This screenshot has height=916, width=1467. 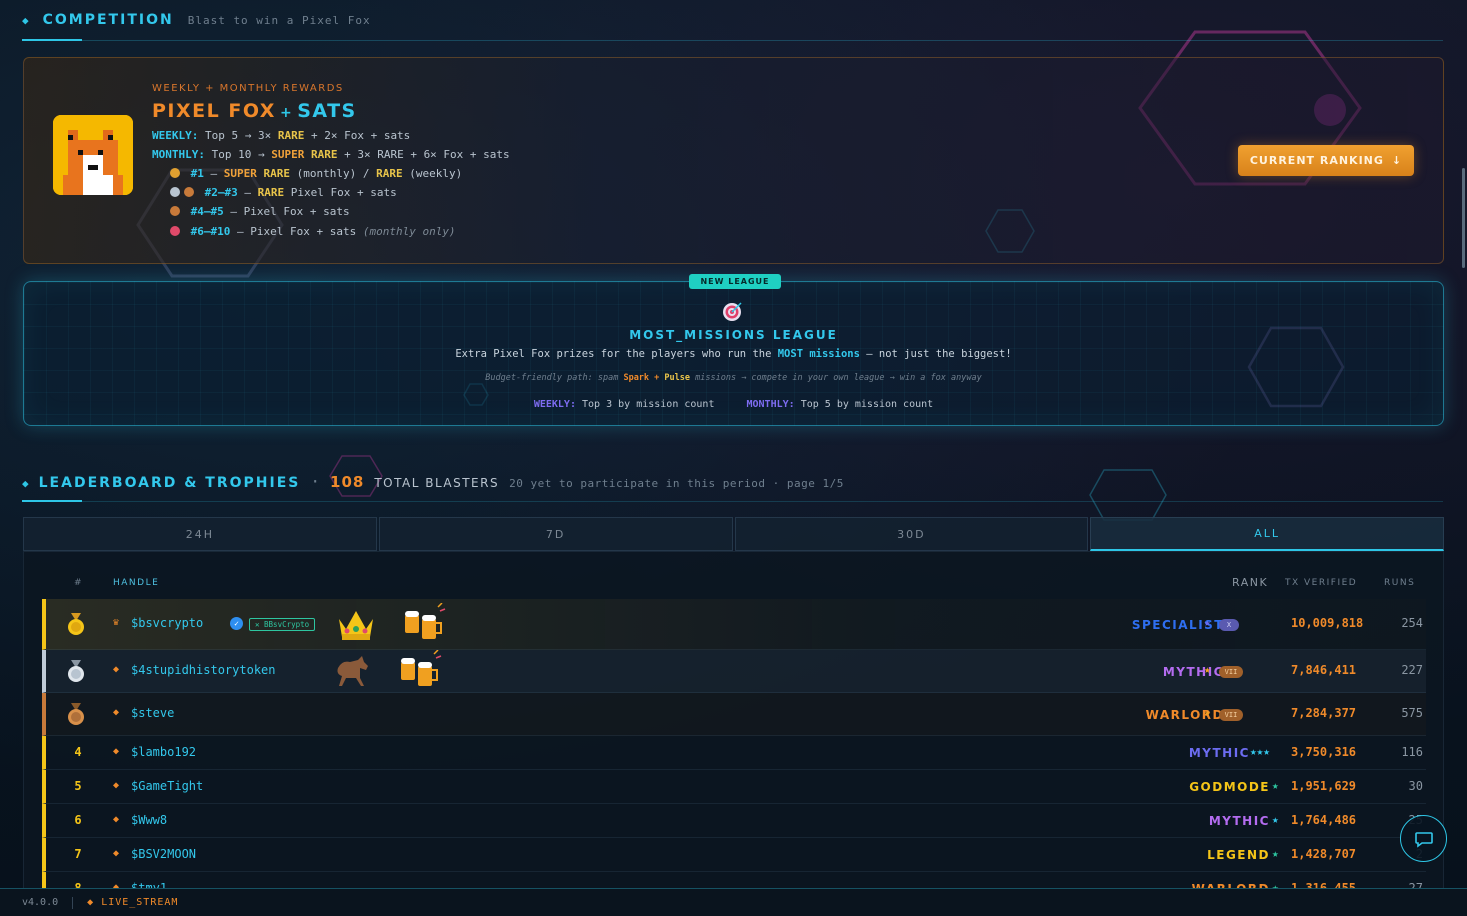 I want to click on x-handle-badge: ✕ BBsvCrypto, so click(x=282, y=624).